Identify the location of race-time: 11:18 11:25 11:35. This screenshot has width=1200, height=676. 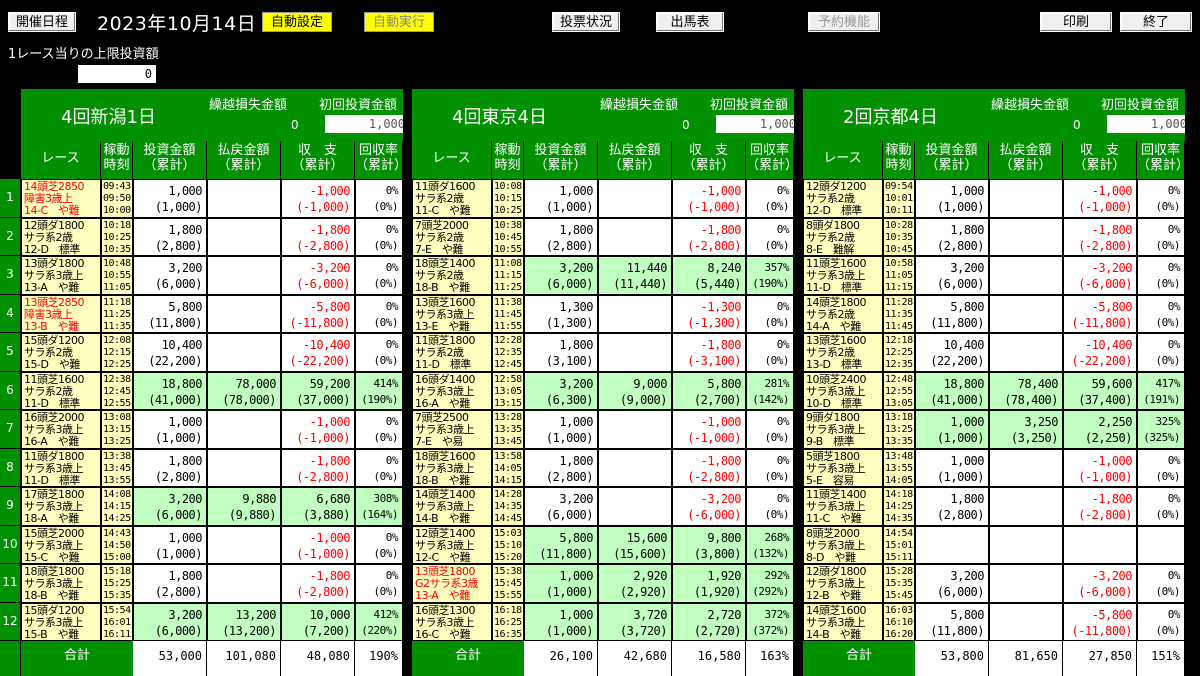
(117, 313).